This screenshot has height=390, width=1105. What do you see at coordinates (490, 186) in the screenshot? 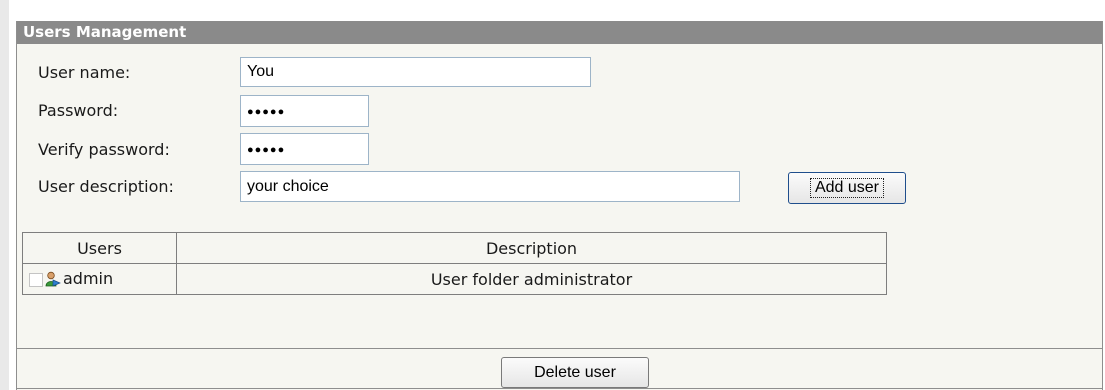
I see `user-description-input: your choice` at bounding box center [490, 186].